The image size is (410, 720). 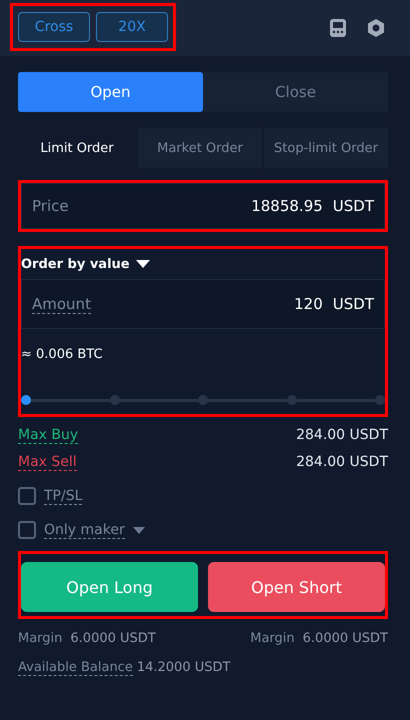 What do you see at coordinates (203, 400) in the screenshot?
I see `amount-slider` at bounding box center [203, 400].